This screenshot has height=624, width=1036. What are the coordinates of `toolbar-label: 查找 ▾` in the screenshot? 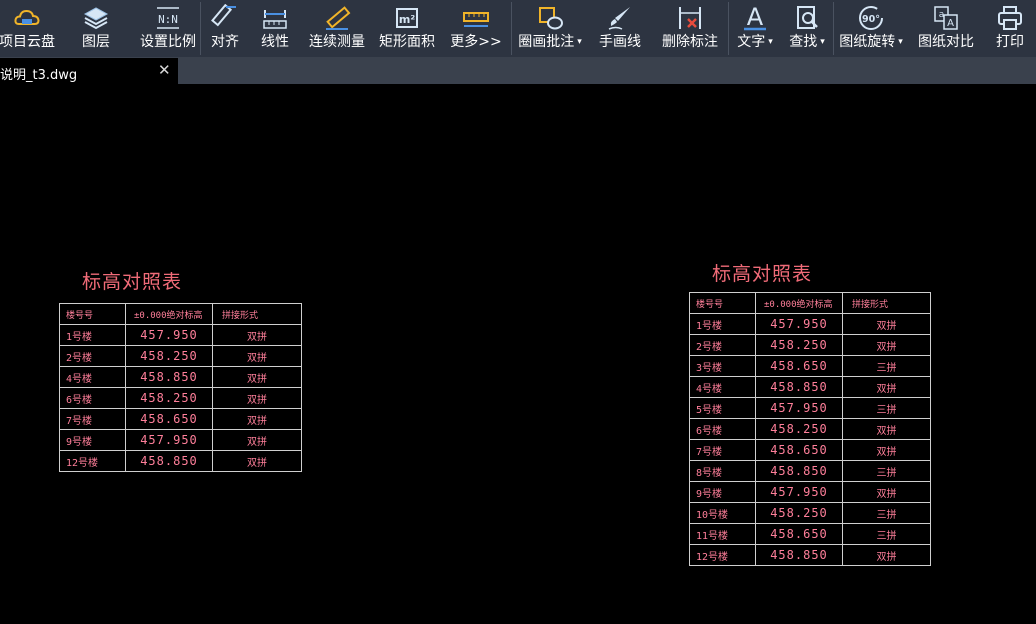 It's located at (807, 42).